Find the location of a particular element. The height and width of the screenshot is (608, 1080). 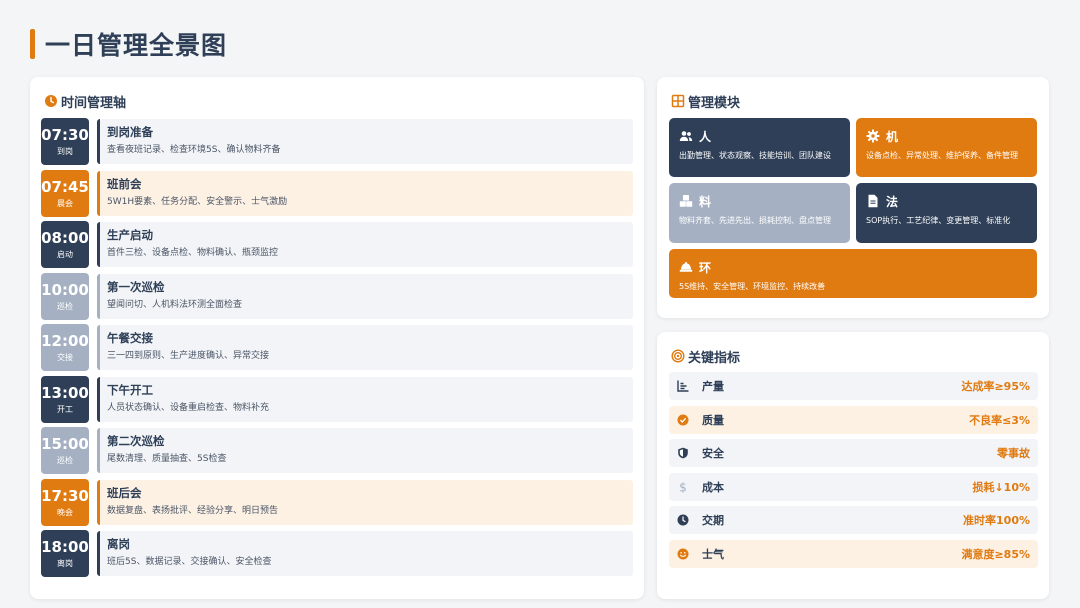

time-badge: 12:00 交接 is located at coordinates (65, 347).